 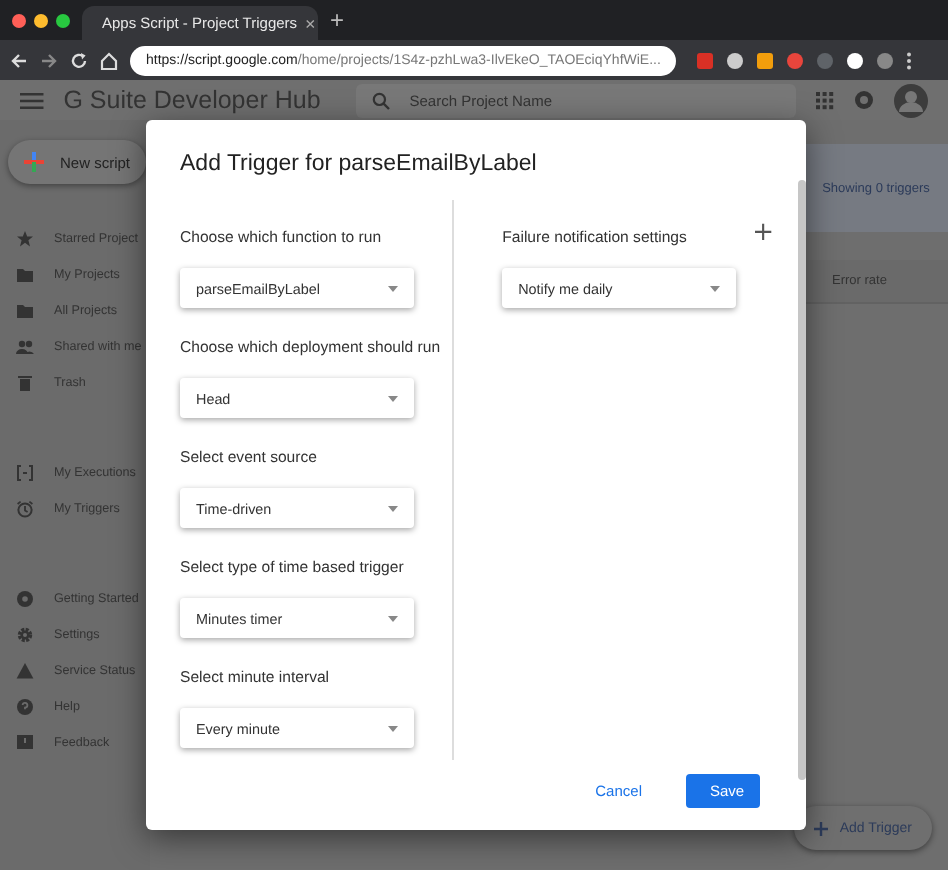 What do you see at coordinates (32, 100) in the screenshot?
I see `menu-icon` at bounding box center [32, 100].